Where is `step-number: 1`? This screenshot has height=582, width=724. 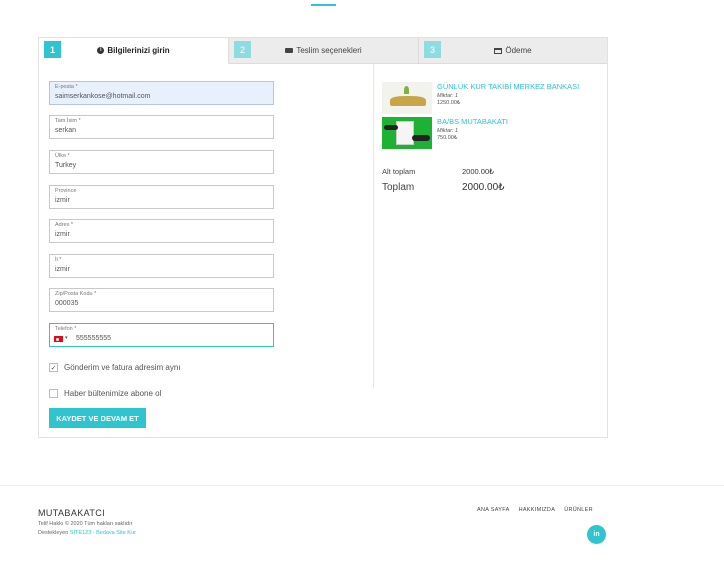 step-number: 1 is located at coordinates (52, 49).